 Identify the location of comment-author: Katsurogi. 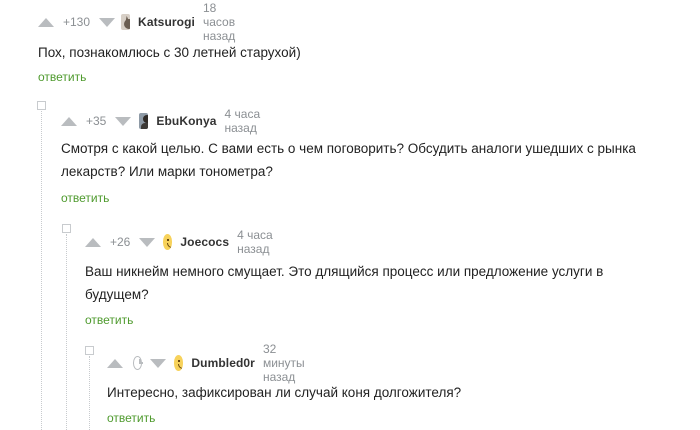
(166, 22).